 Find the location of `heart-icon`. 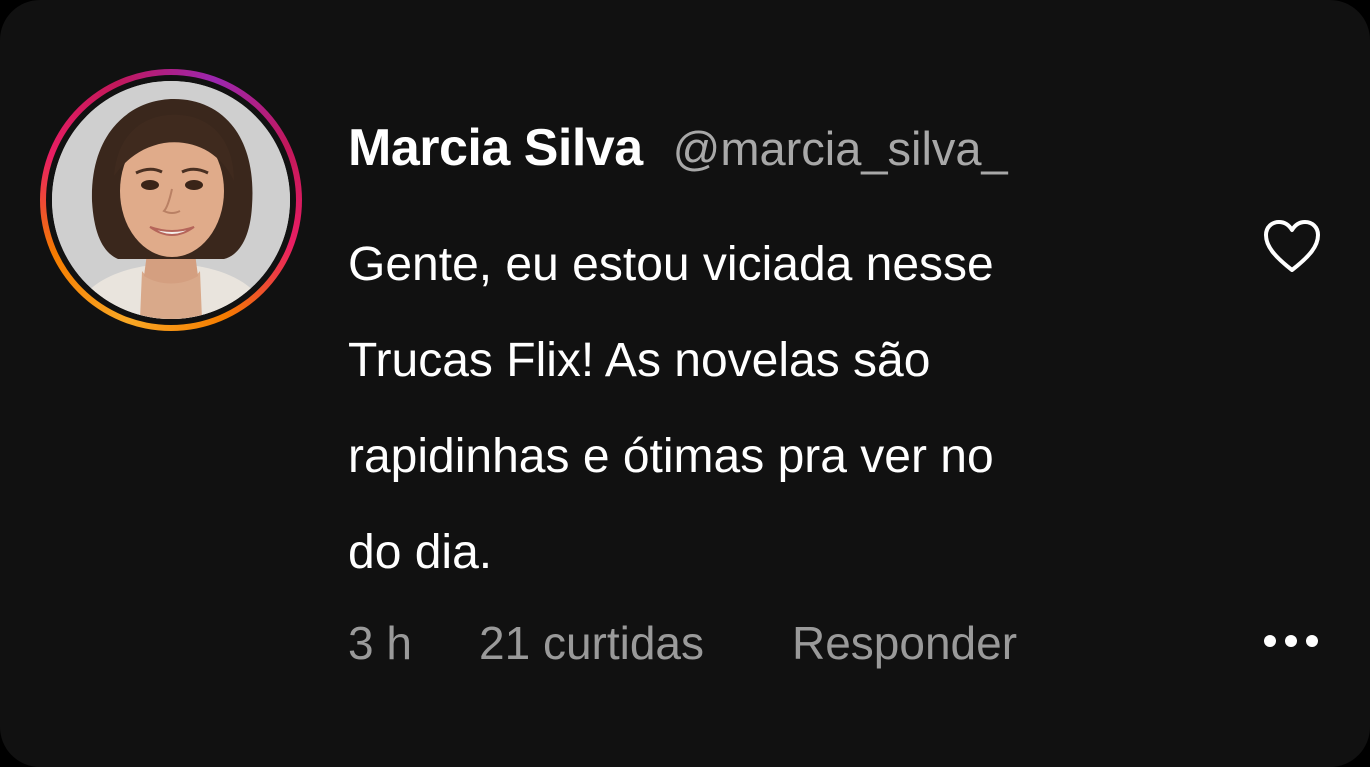

heart-icon is located at coordinates (1292, 246).